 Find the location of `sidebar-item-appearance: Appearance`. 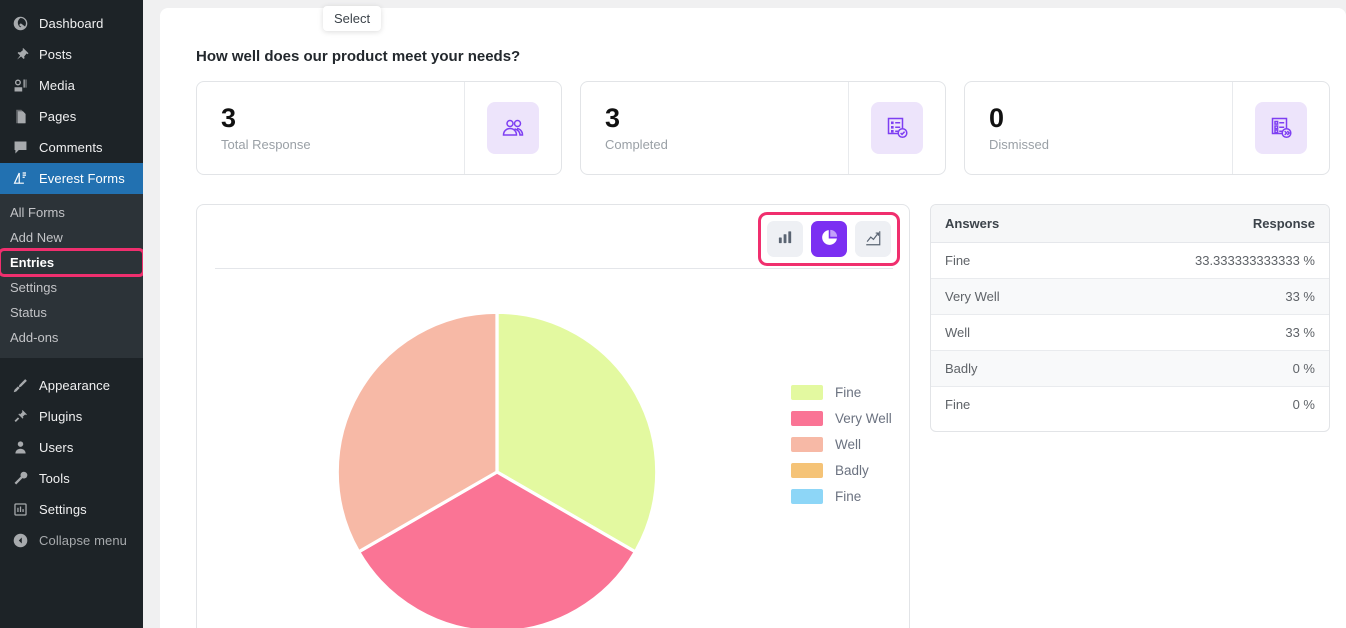

sidebar-item-appearance: Appearance is located at coordinates (71, 385).